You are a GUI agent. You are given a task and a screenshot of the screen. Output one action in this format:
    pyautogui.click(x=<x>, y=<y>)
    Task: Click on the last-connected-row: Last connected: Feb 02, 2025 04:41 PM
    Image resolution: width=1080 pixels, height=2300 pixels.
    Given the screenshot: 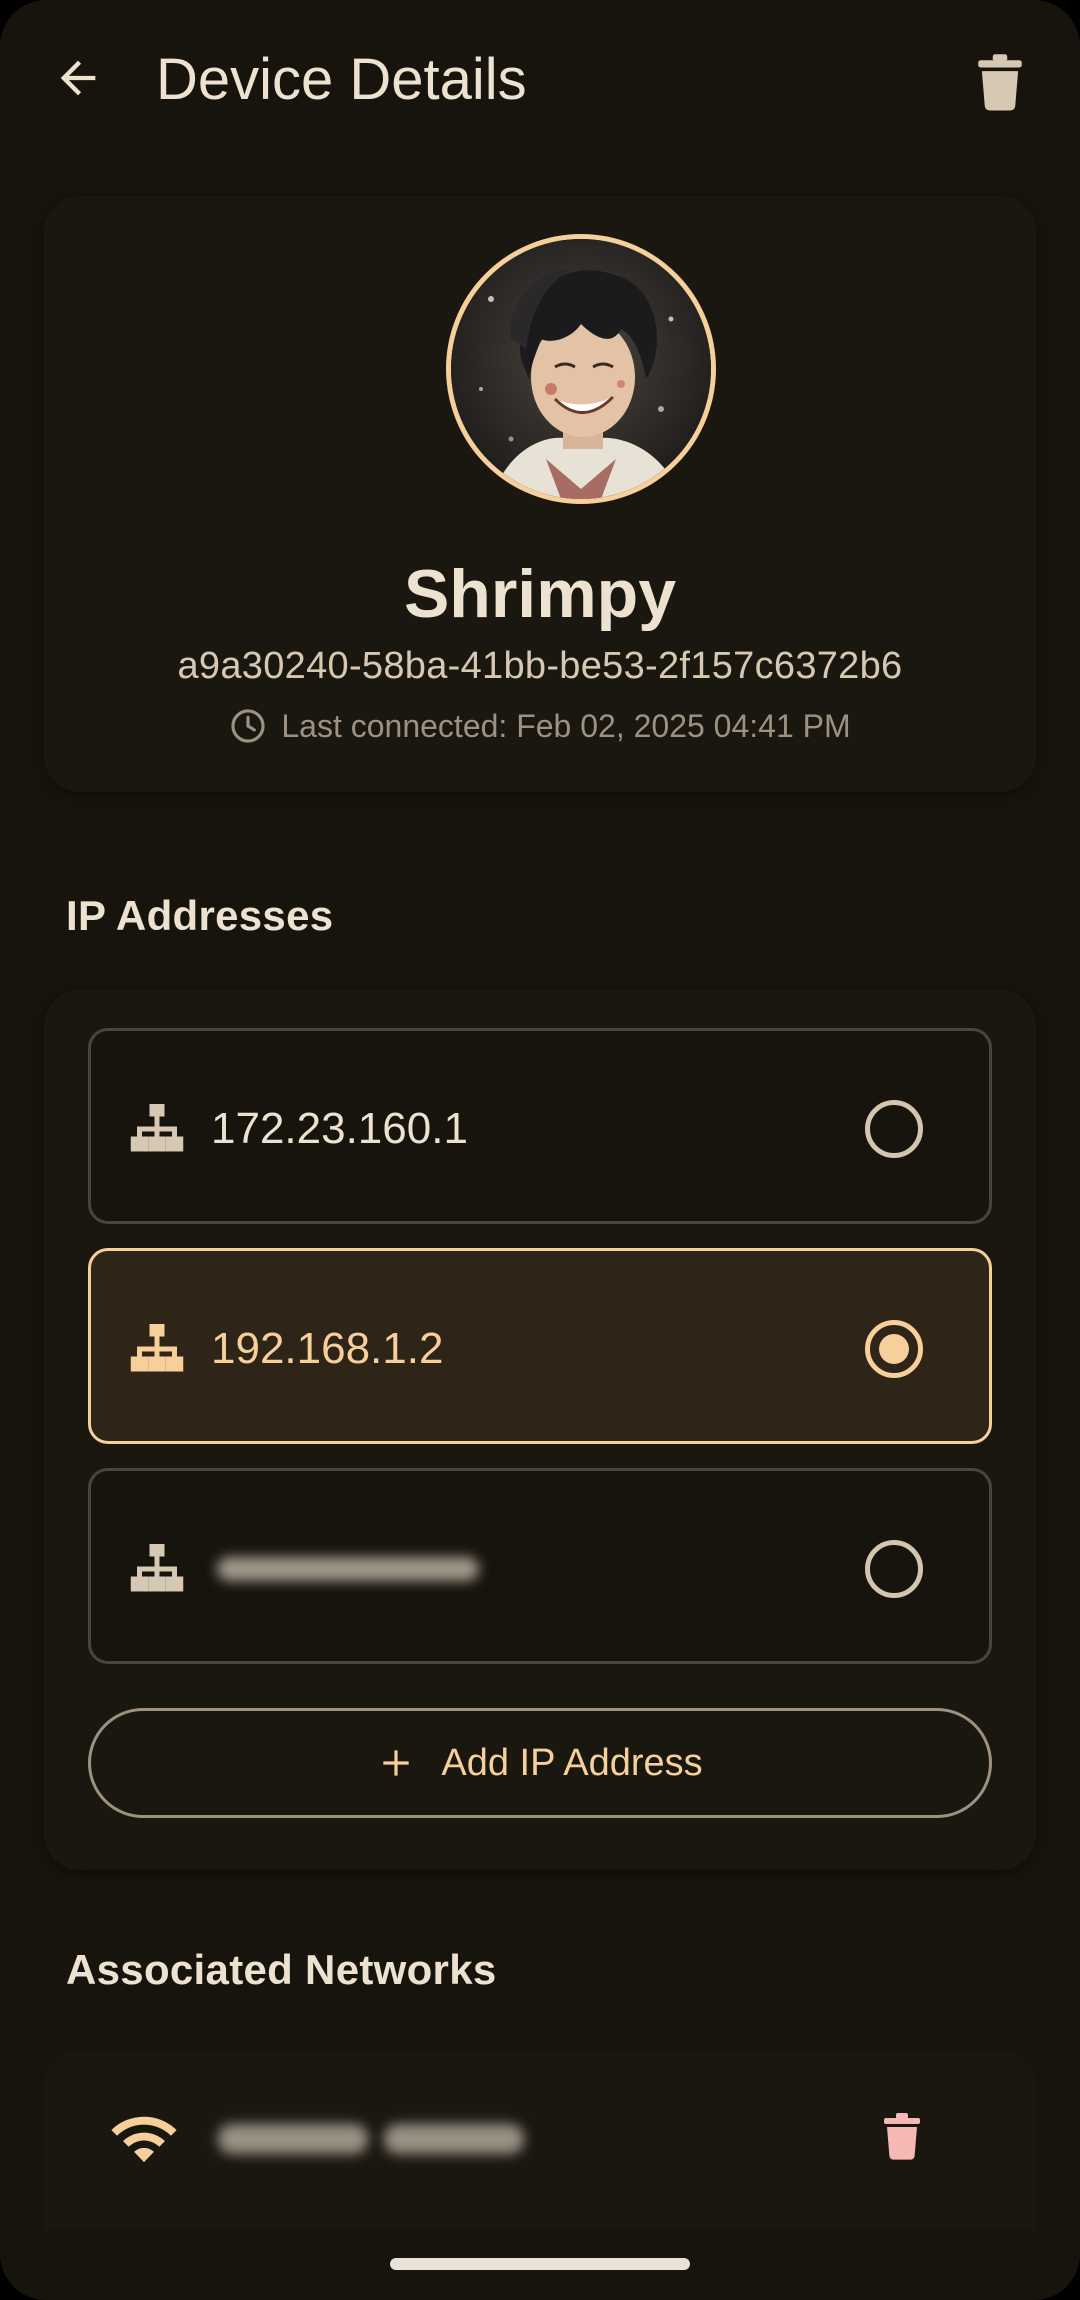 What is the action you would take?
    pyautogui.click(x=540, y=726)
    